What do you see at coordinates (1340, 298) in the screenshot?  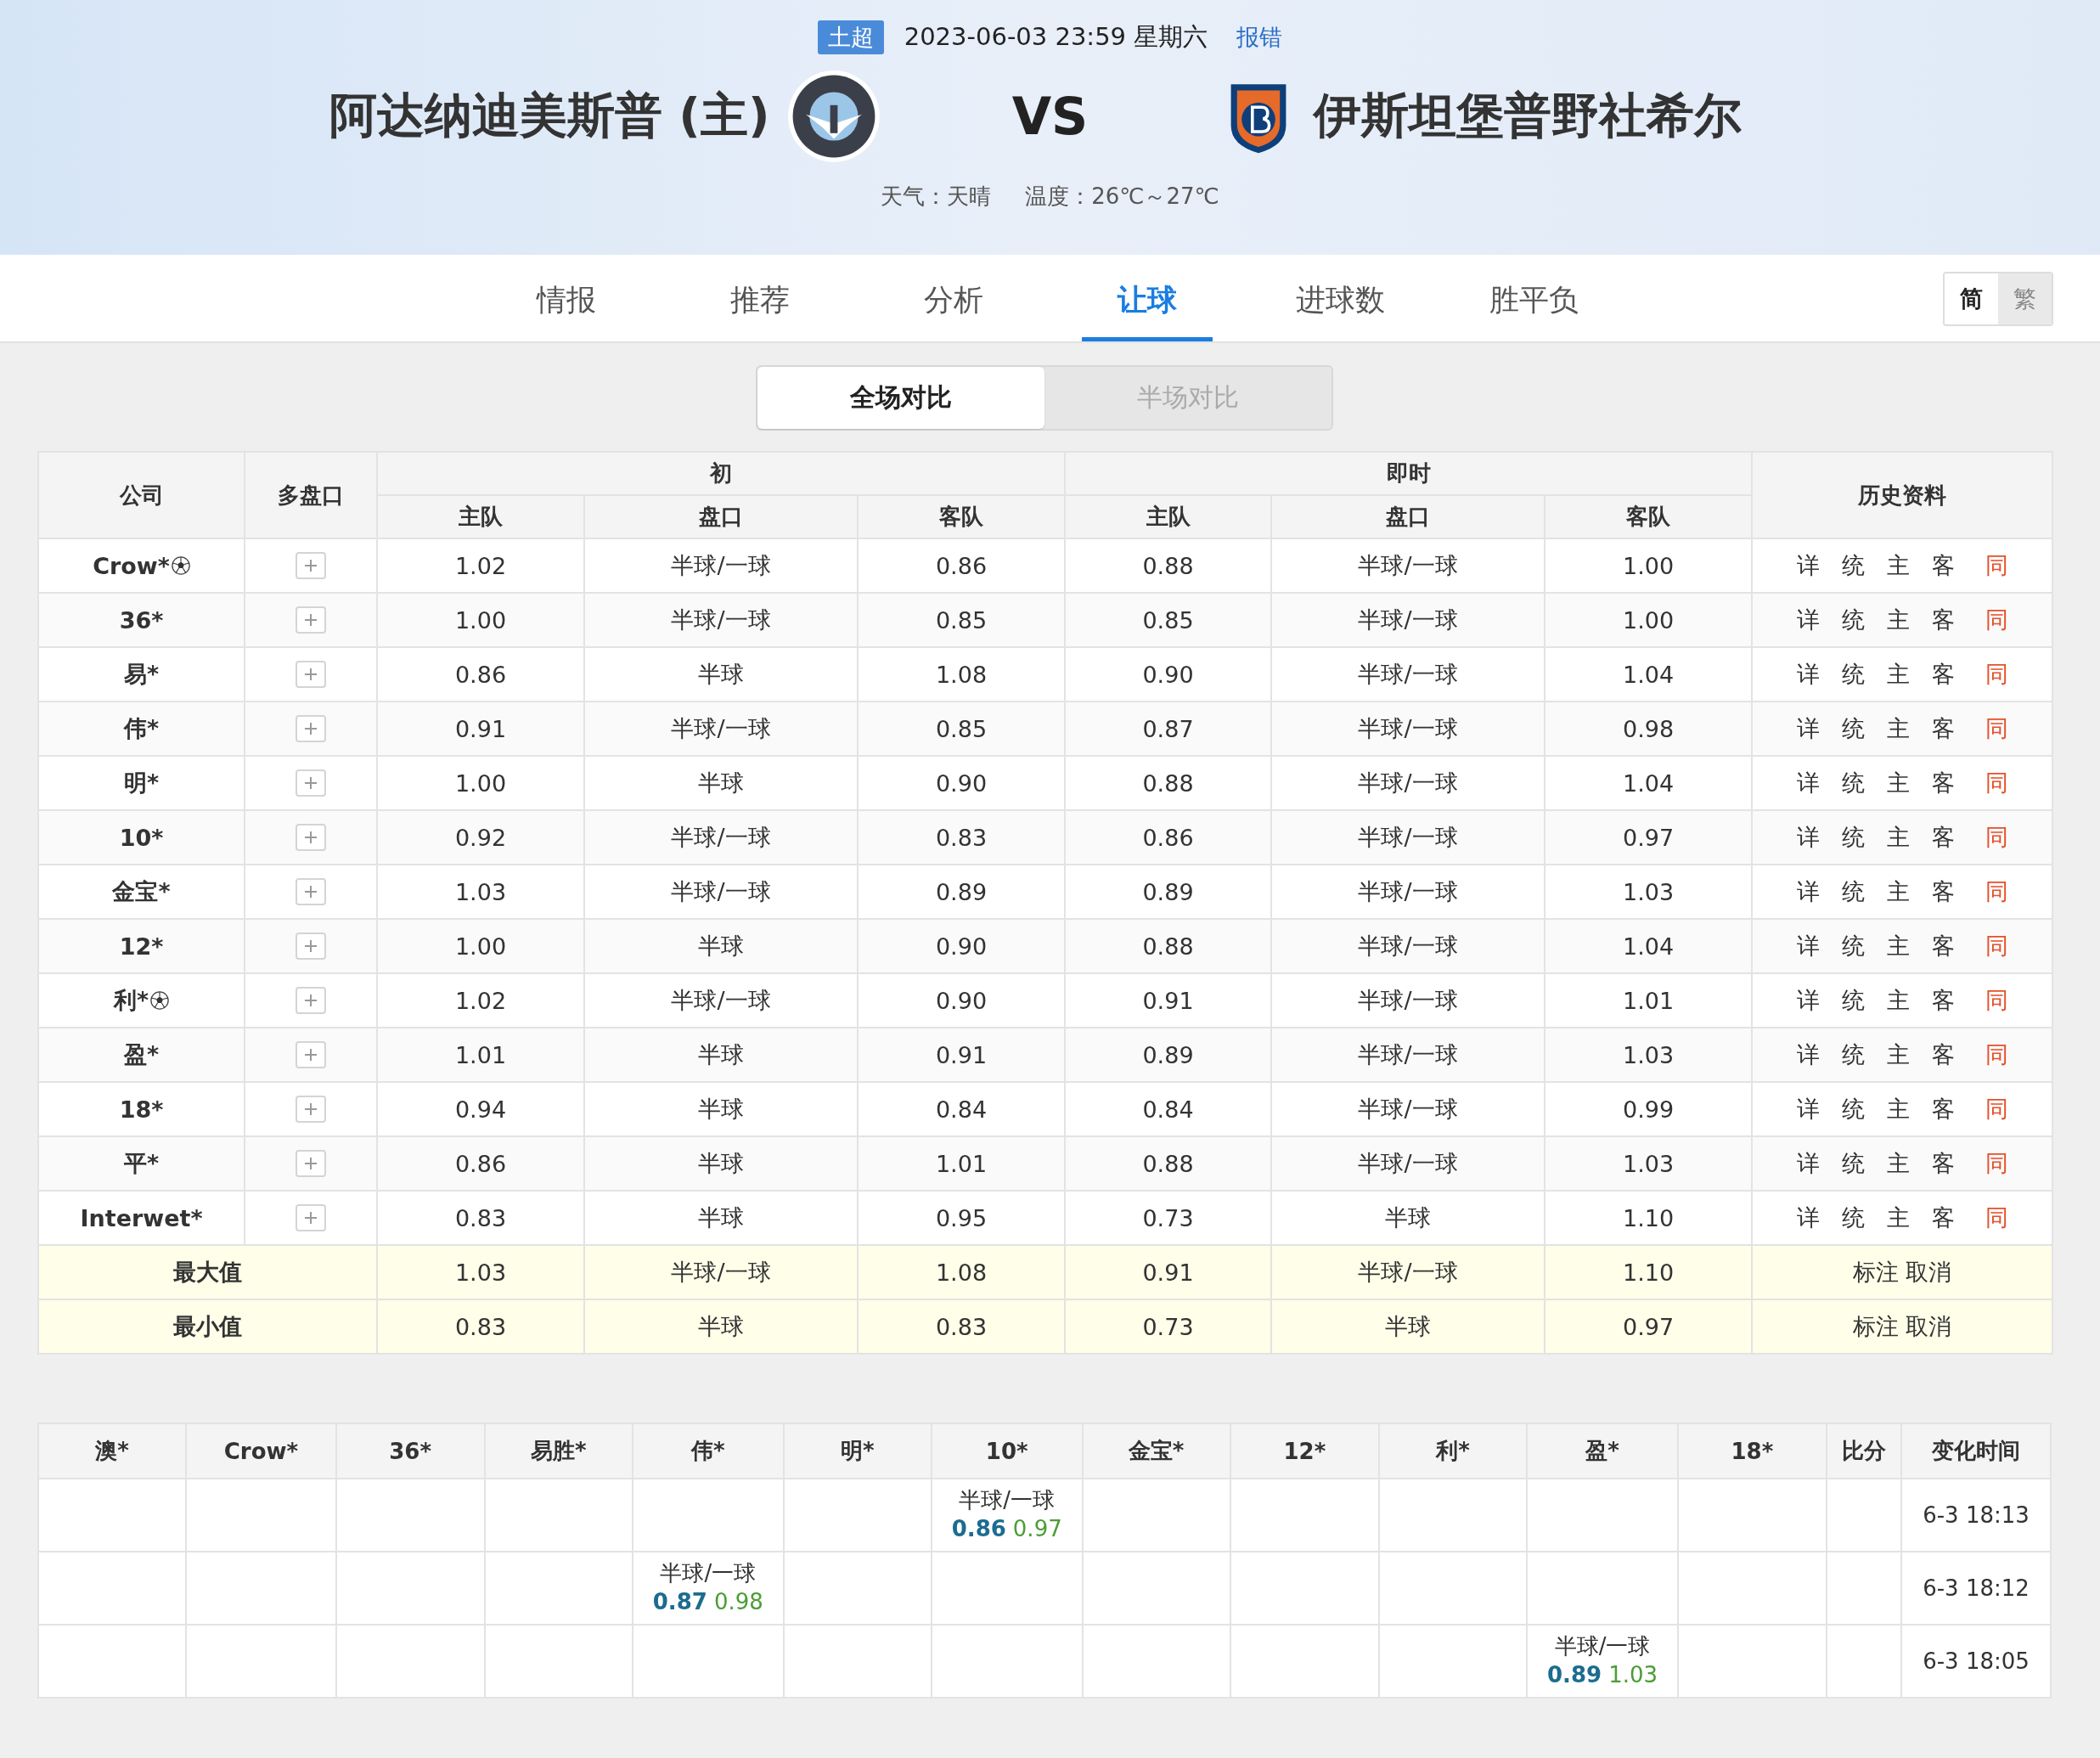 I see `tab: 进球数` at bounding box center [1340, 298].